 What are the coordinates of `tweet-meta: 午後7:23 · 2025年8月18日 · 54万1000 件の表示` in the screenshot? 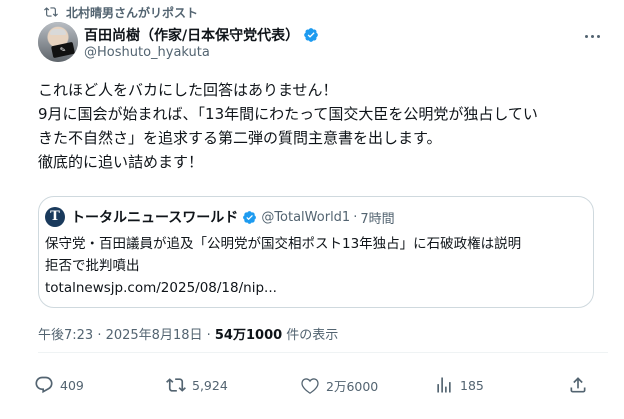 It's located at (188, 333).